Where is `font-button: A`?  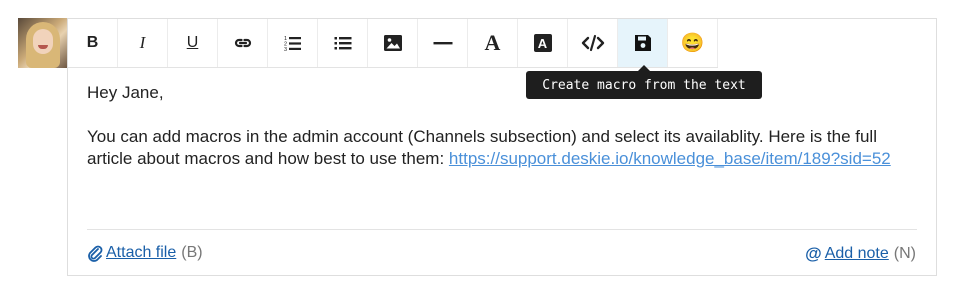
font-button: A is located at coordinates (493, 43).